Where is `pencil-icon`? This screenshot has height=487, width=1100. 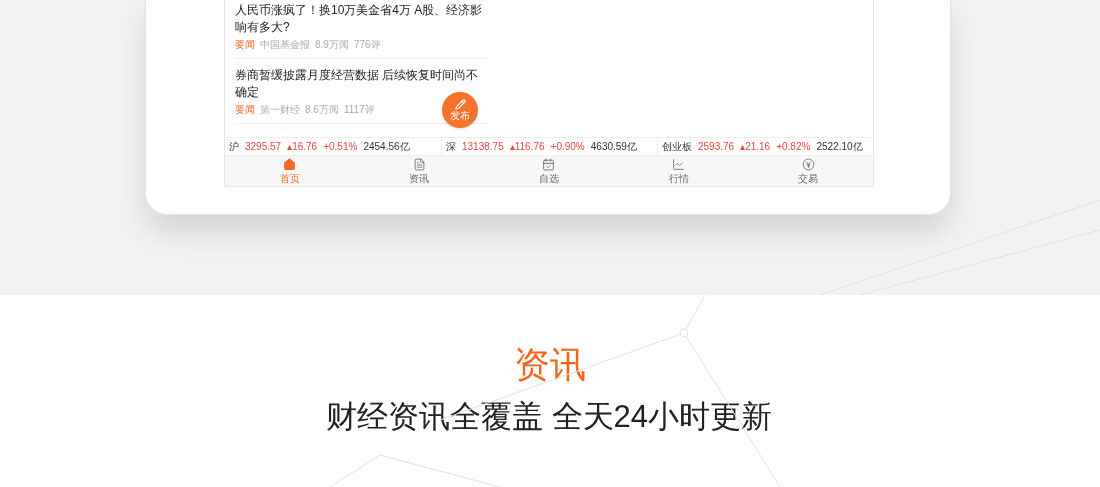
pencil-icon is located at coordinates (460, 104).